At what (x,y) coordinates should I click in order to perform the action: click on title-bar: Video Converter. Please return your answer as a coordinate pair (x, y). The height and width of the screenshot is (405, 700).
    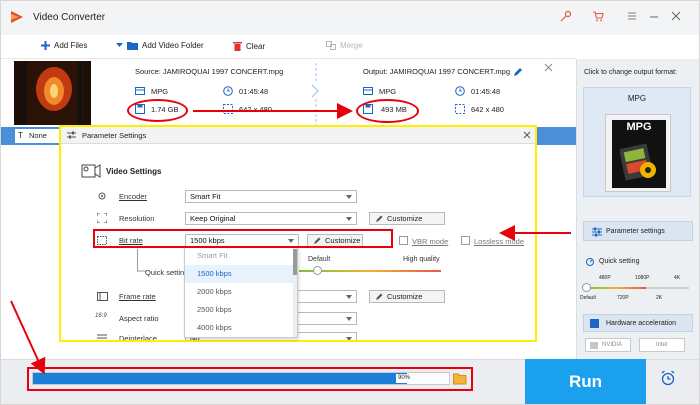
    Looking at the image, I should click on (350, 18).